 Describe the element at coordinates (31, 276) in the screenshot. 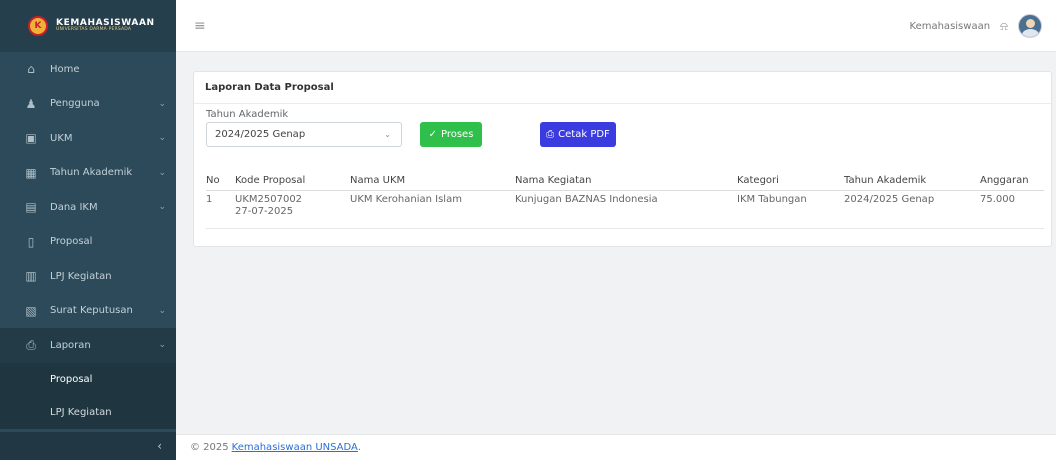

I see `report-icon: ▥` at that location.